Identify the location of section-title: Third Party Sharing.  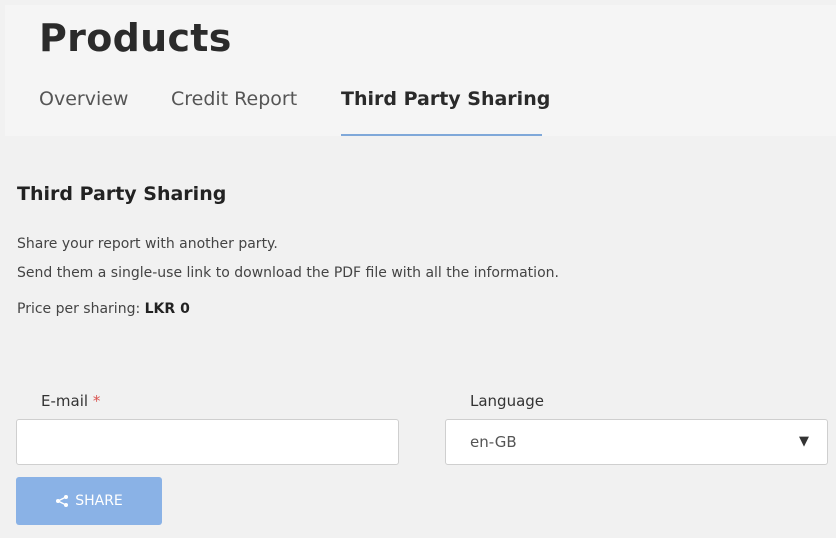
(122, 194).